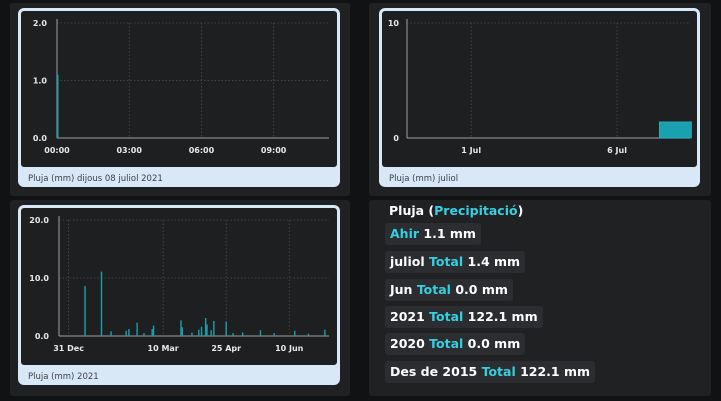 This screenshot has height=401, width=721. I want to click on stat-june-total: Jun Total 0.0 mm, so click(449, 290).